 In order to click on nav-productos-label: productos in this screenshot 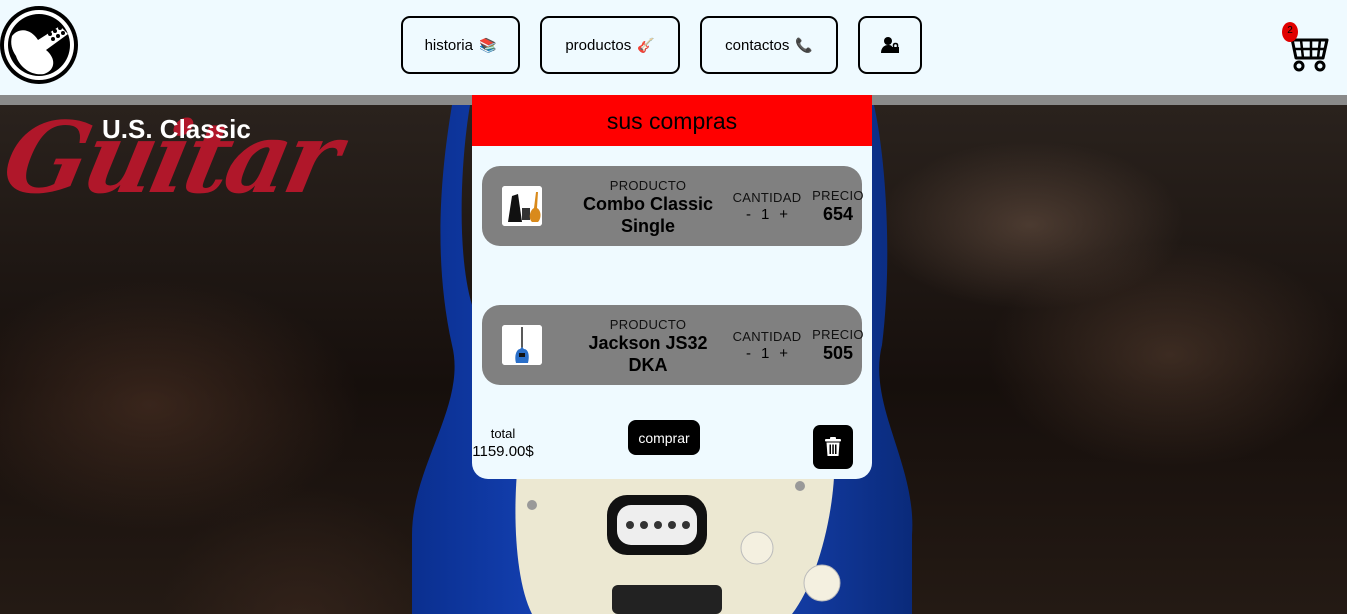, I will do `click(598, 45)`.